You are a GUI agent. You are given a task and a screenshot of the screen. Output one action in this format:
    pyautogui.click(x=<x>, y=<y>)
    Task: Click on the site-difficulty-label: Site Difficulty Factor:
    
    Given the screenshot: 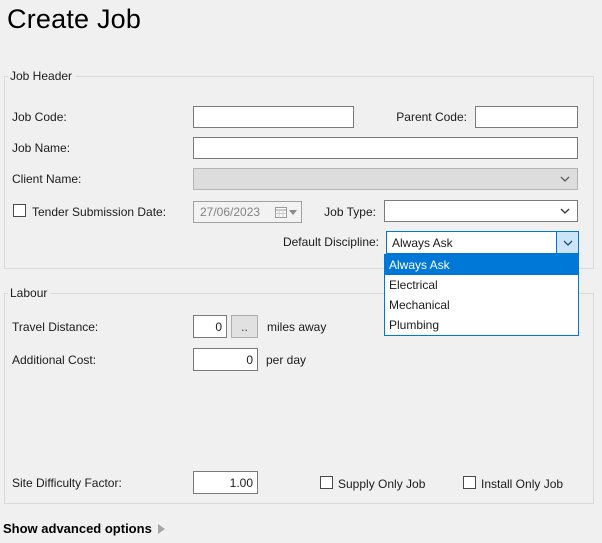 What is the action you would take?
    pyautogui.click(x=67, y=483)
    